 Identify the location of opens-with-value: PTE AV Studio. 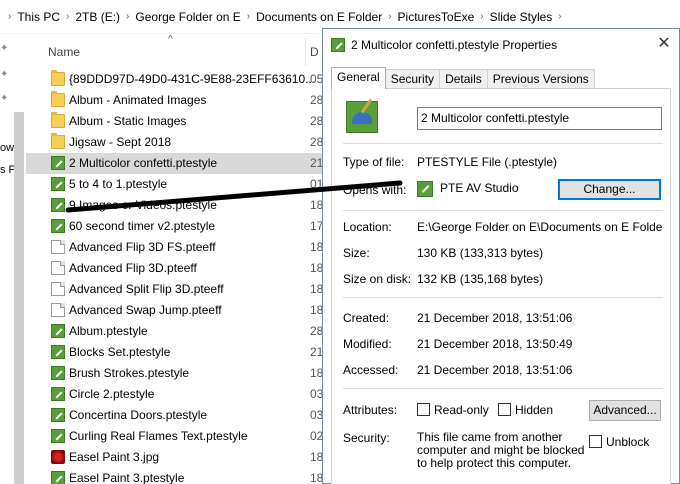
(479, 188).